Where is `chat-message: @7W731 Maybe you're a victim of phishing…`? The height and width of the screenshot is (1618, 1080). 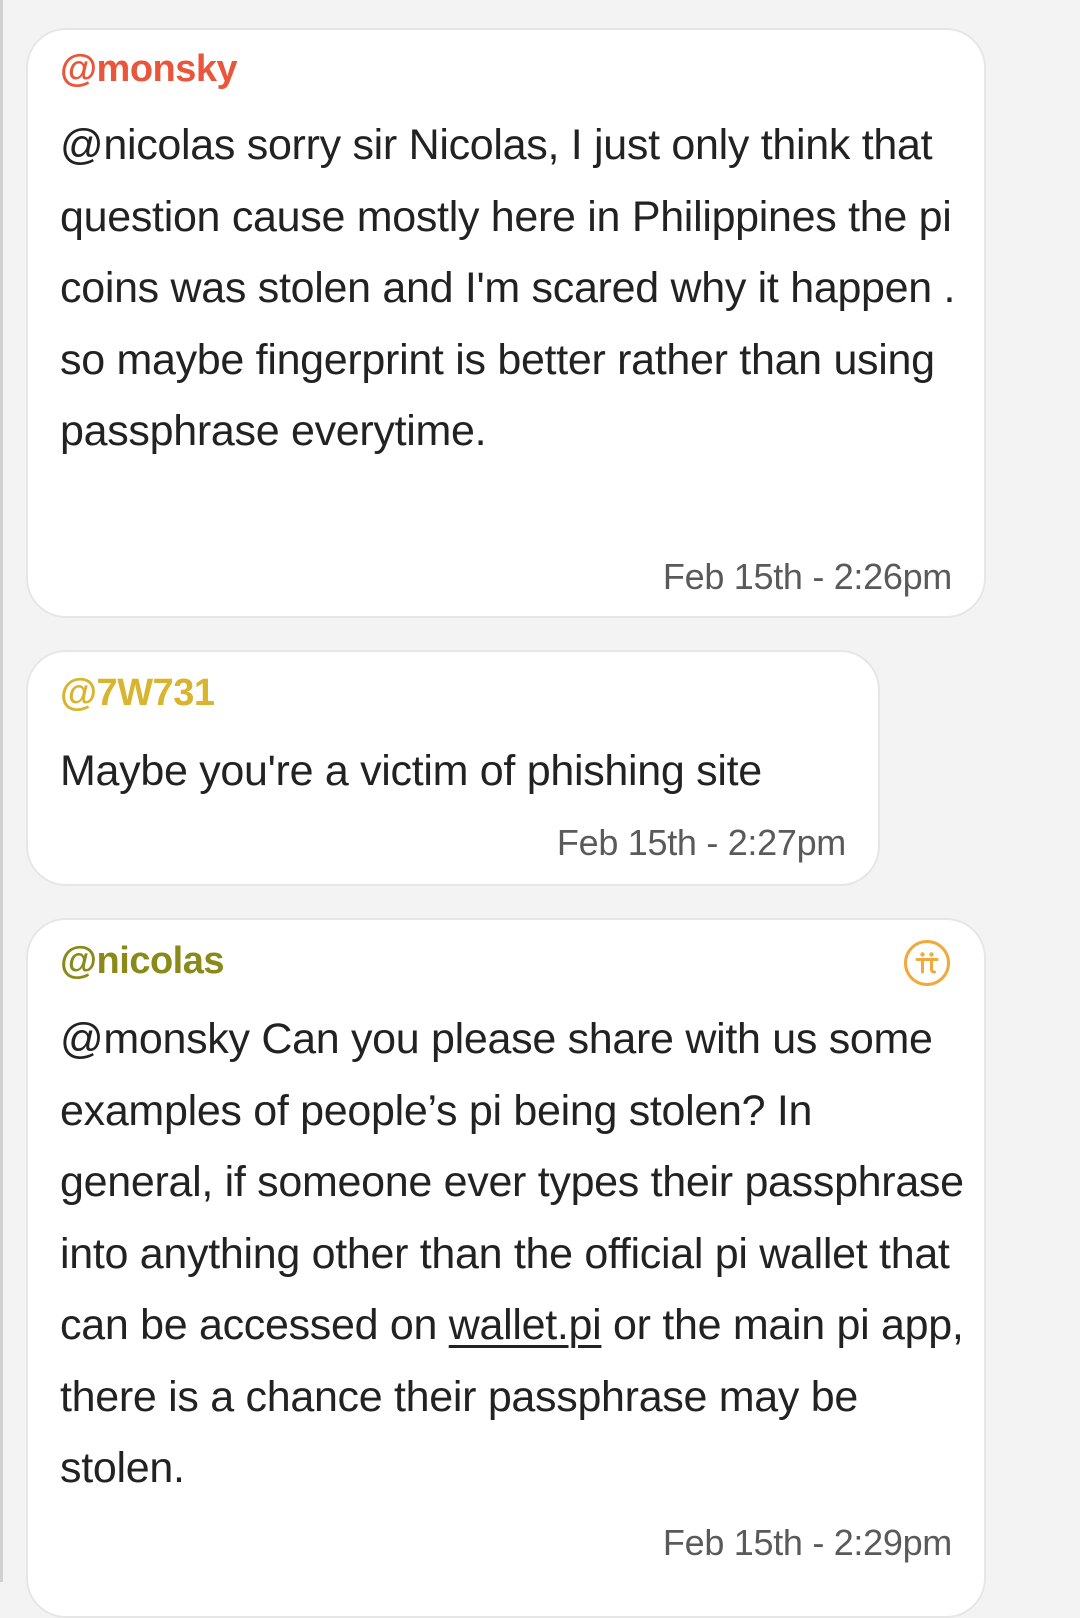 chat-message: @7W731 Maybe you're a victim of phishing… is located at coordinates (453, 768).